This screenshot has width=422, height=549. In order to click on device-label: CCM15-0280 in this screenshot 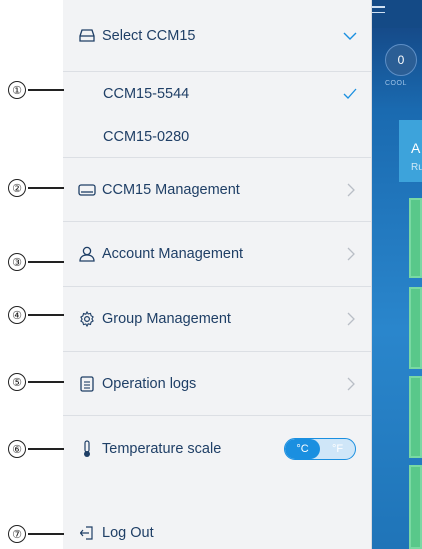, I will do `click(146, 136)`.